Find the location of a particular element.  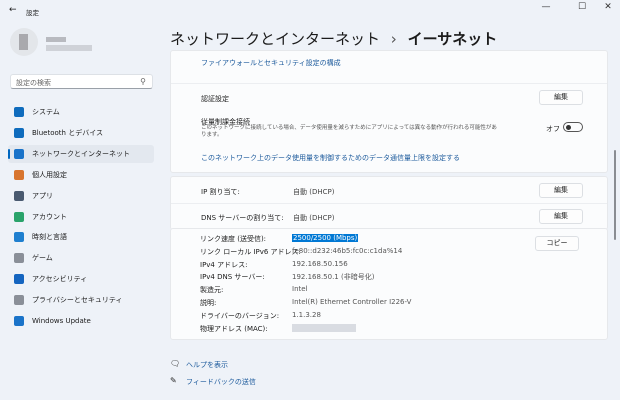

user-name-blurred is located at coordinates (56, 39).